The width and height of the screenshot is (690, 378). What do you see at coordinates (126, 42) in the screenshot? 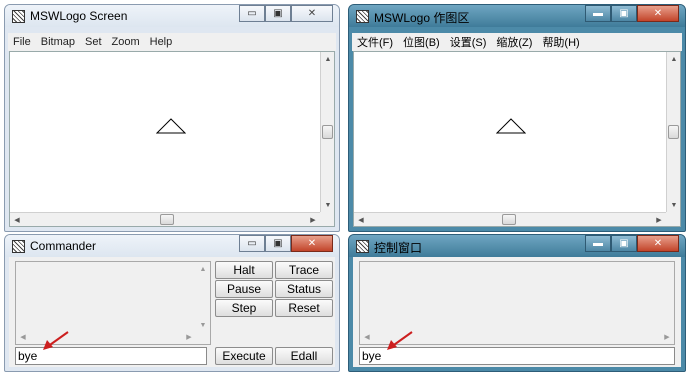
I see `menu-zoom: Zoom` at bounding box center [126, 42].